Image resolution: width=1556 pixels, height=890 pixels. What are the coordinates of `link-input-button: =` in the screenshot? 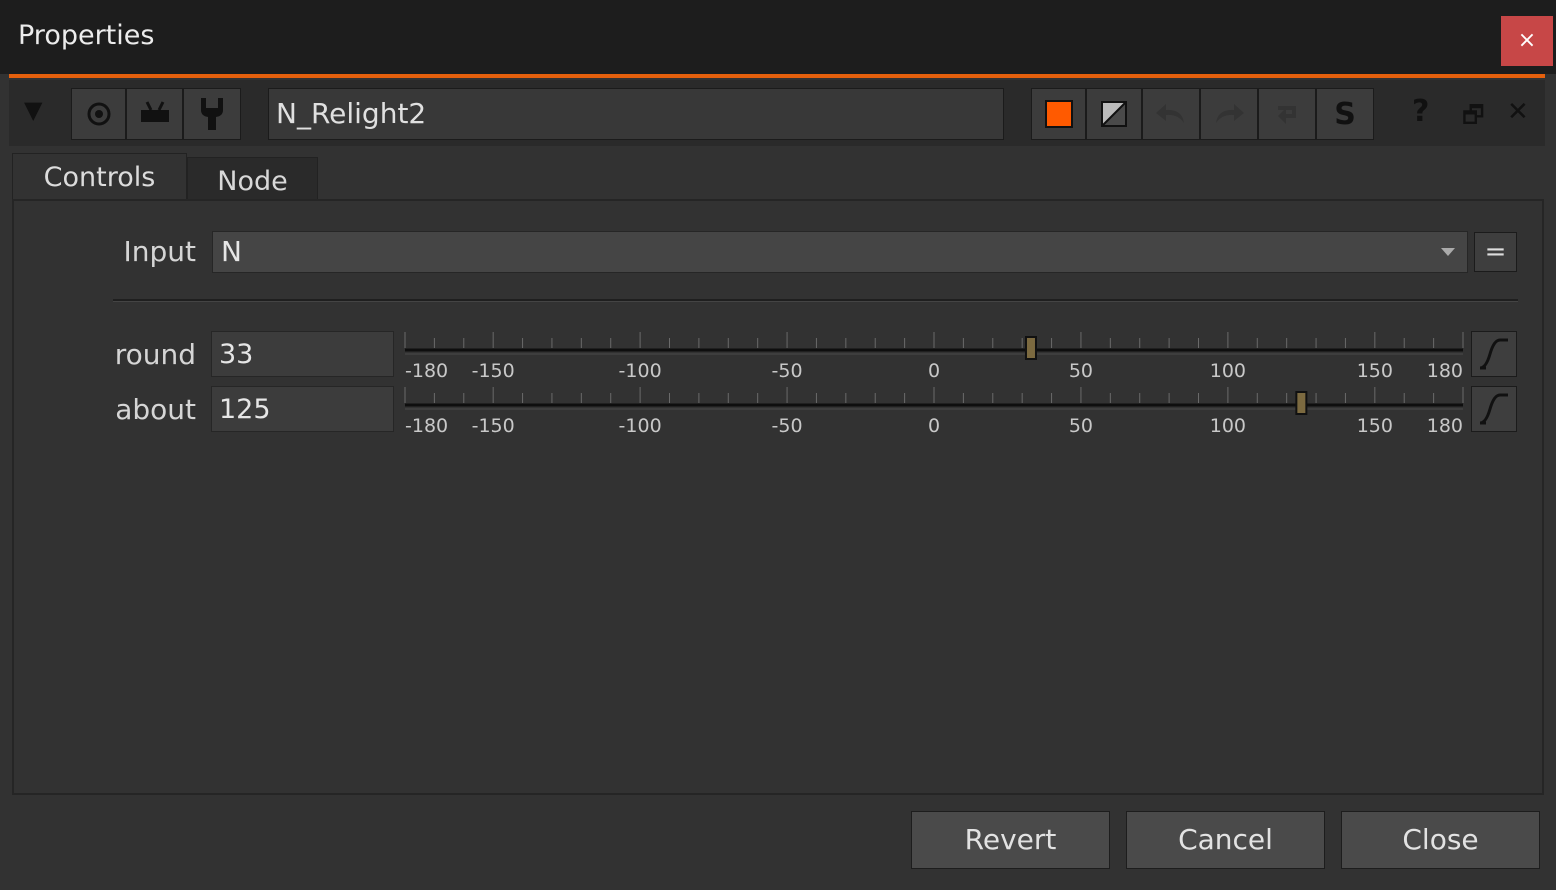 It's located at (1495, 252).